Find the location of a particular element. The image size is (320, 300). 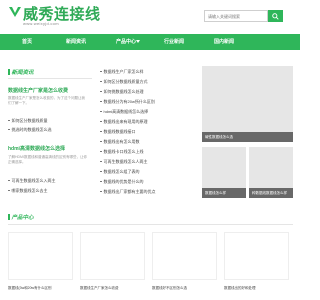

image-caption: 种数据线数据线怎么样 is located at coordinates (271, 193).